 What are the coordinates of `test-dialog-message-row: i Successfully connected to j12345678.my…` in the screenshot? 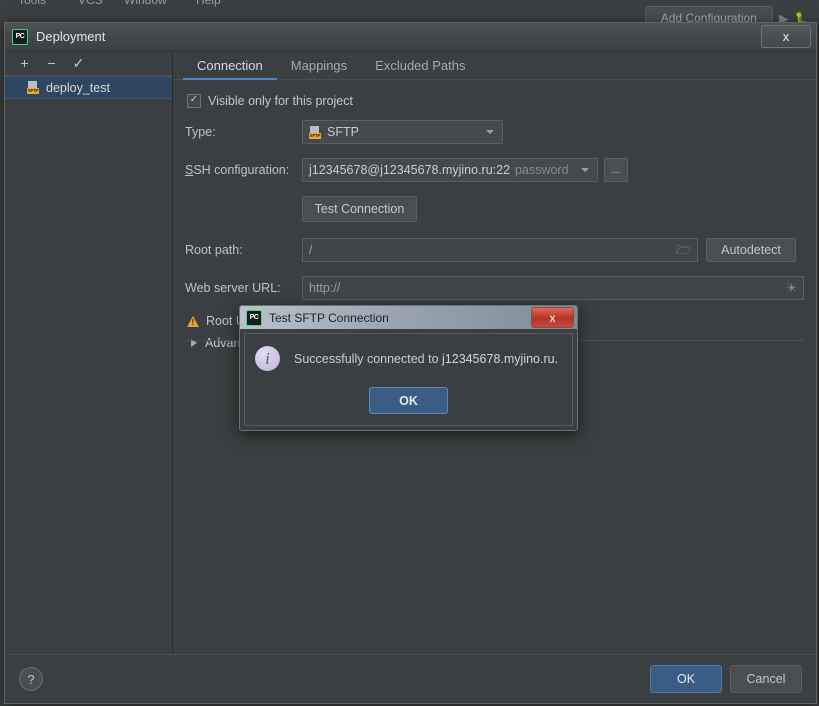 It's located at (408, 358).